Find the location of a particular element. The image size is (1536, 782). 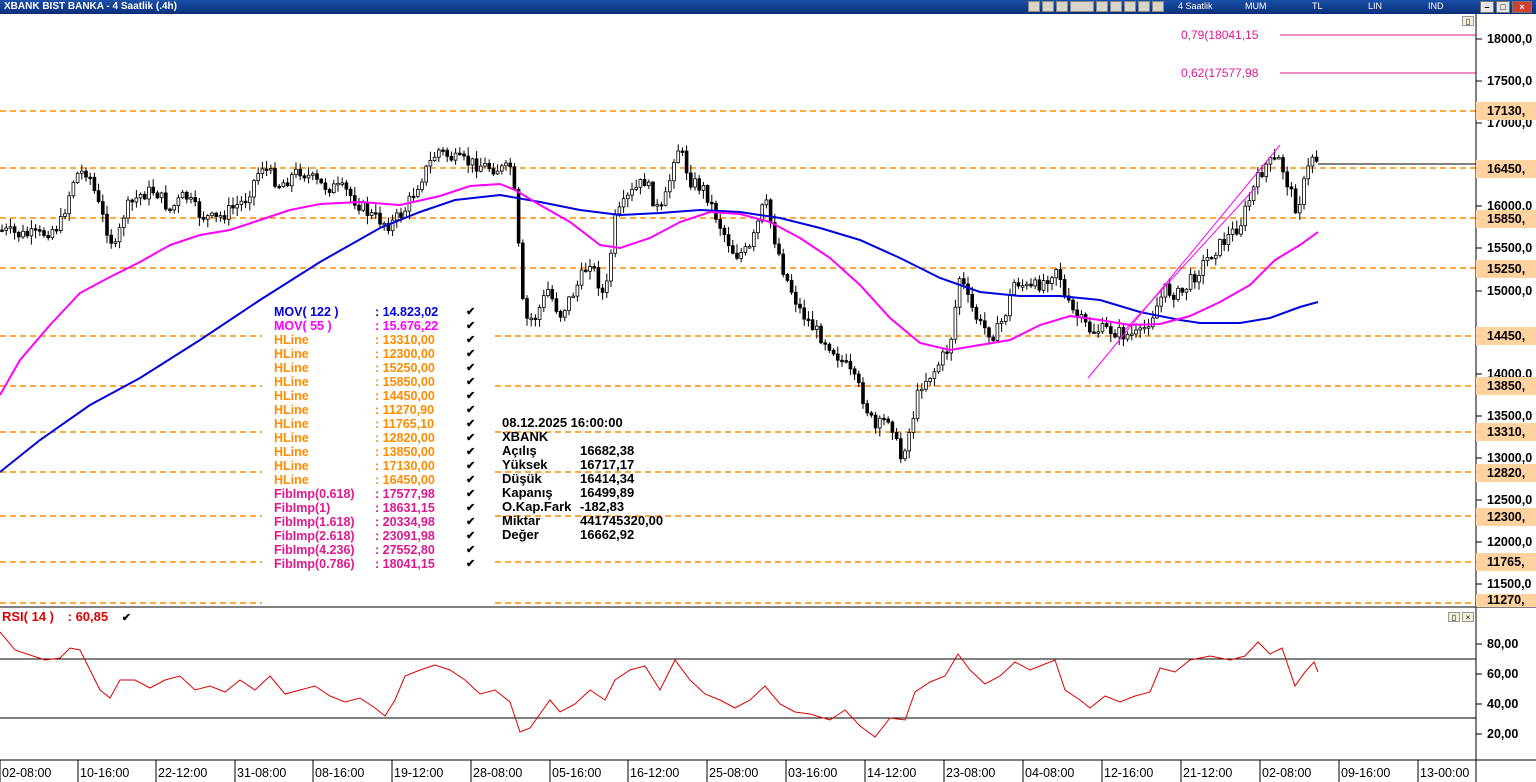

chart-type-selector: MUM is located at coordinates (1256, 6).